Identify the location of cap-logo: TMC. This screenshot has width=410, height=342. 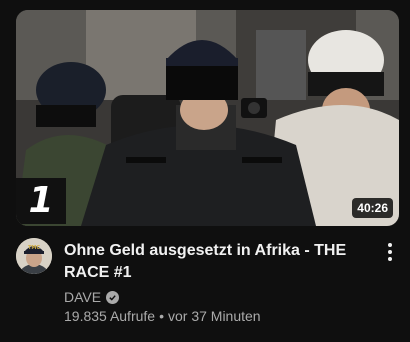
(34, 248).